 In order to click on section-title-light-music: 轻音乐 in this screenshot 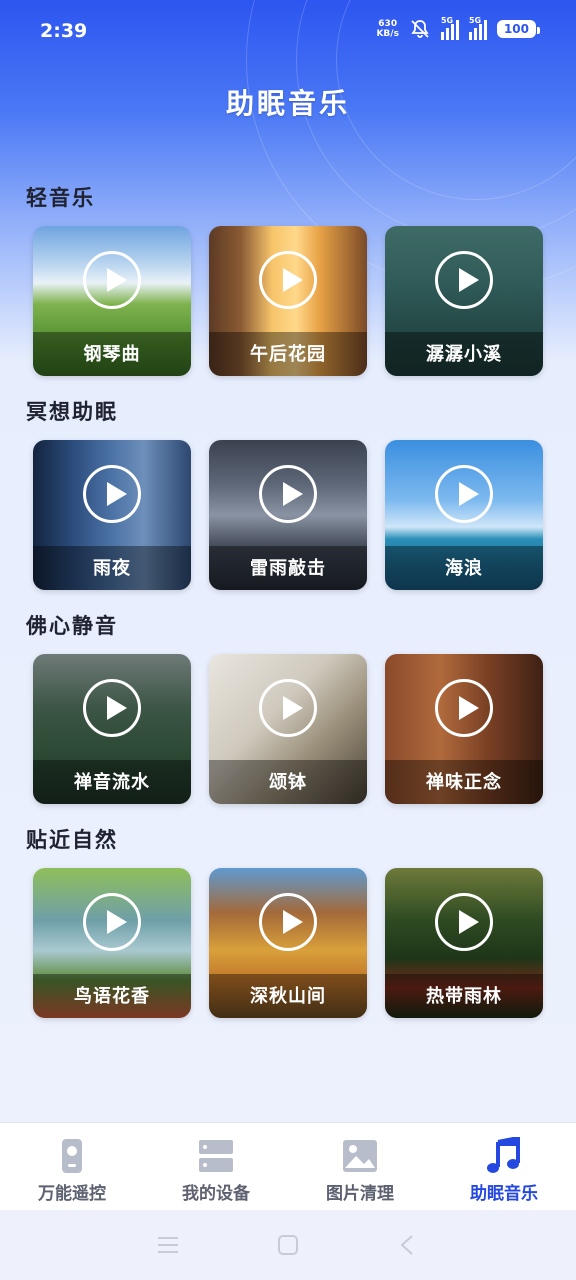, I will do `click(60, 198)`.